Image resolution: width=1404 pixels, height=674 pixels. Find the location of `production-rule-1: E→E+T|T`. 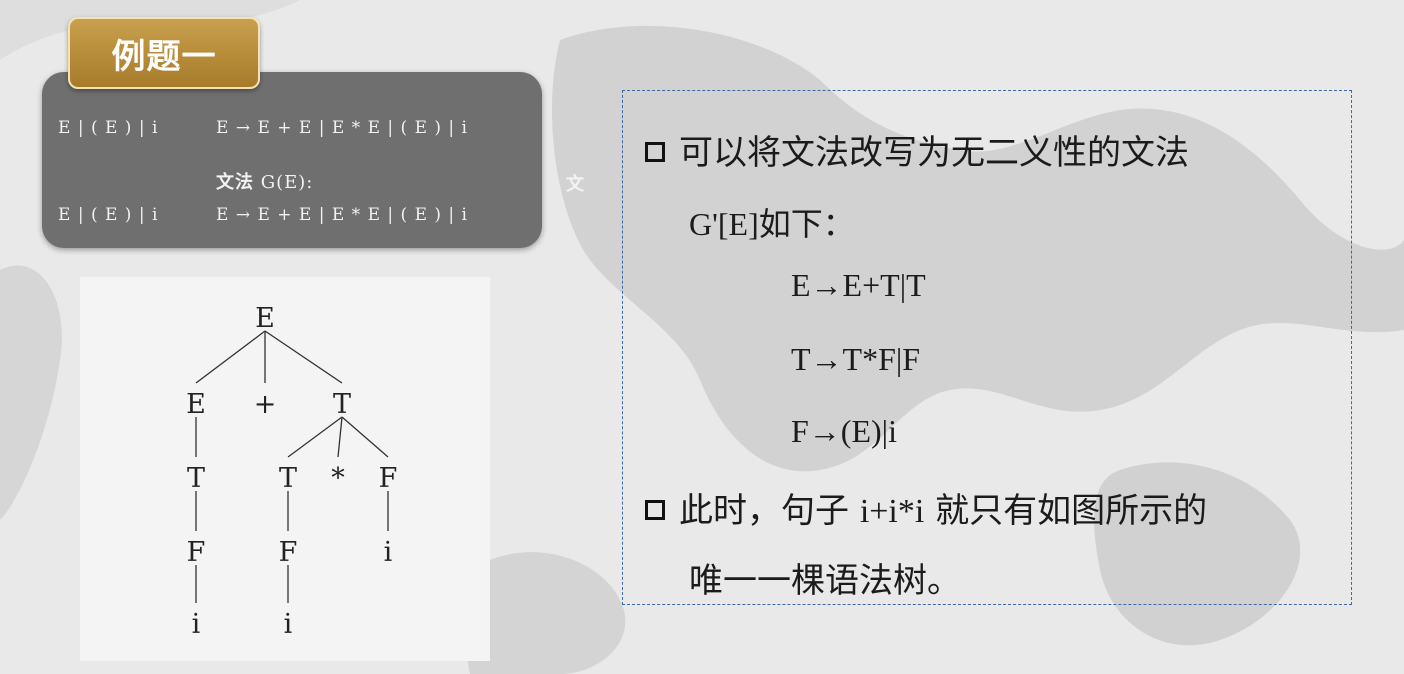

production-rule-1: E→E+T|T is located at coordinates (858, 285).